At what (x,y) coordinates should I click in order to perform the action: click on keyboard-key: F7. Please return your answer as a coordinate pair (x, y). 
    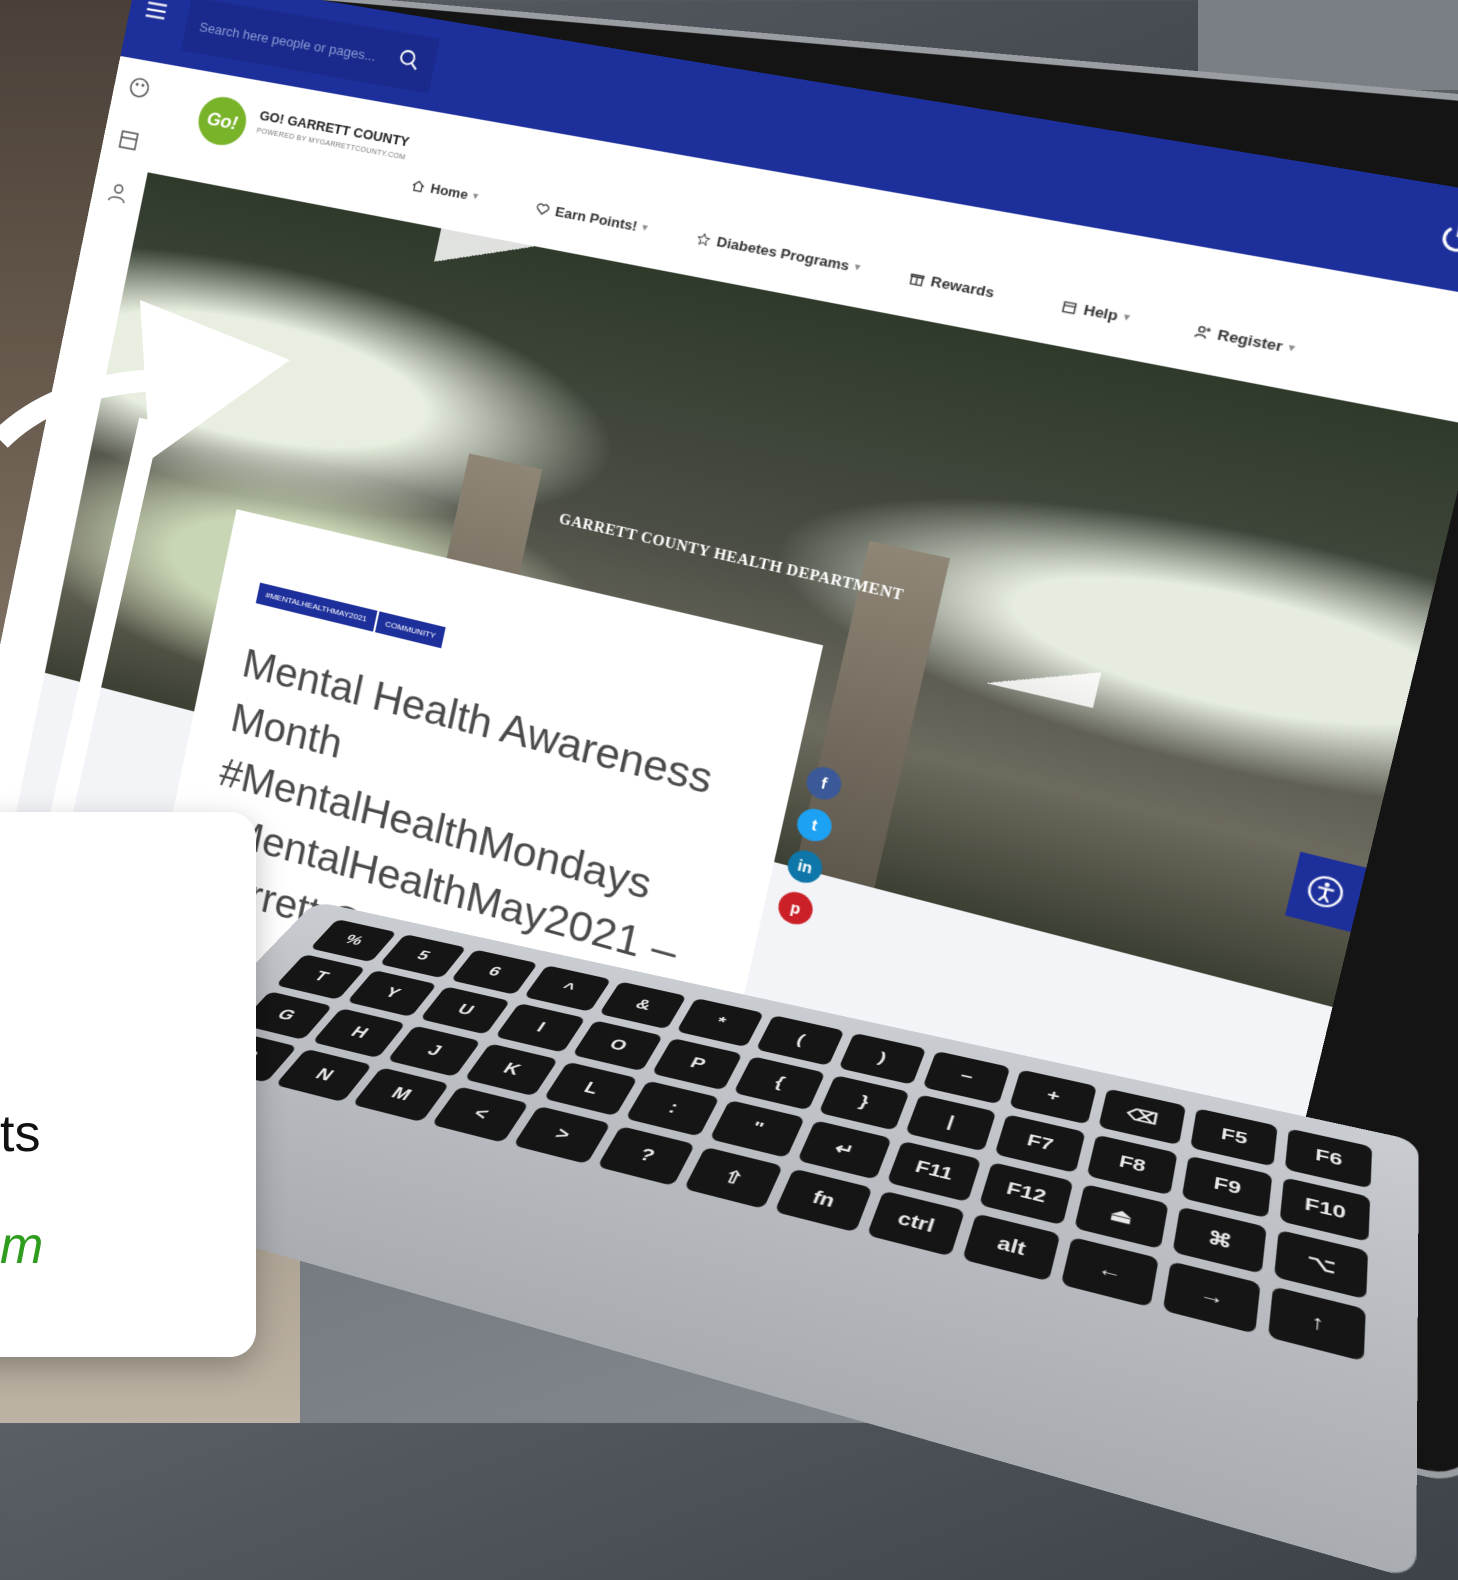
    Looking at the image, I should click on (1039, 1143).